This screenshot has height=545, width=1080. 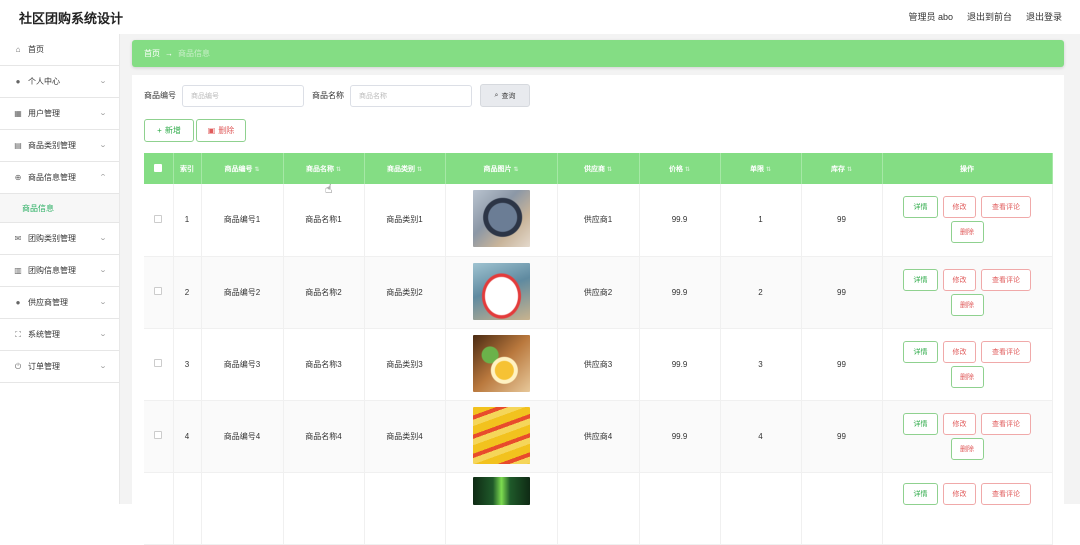 I want to click on breadcrumb-home: 首页, so click(x=152, y=53).